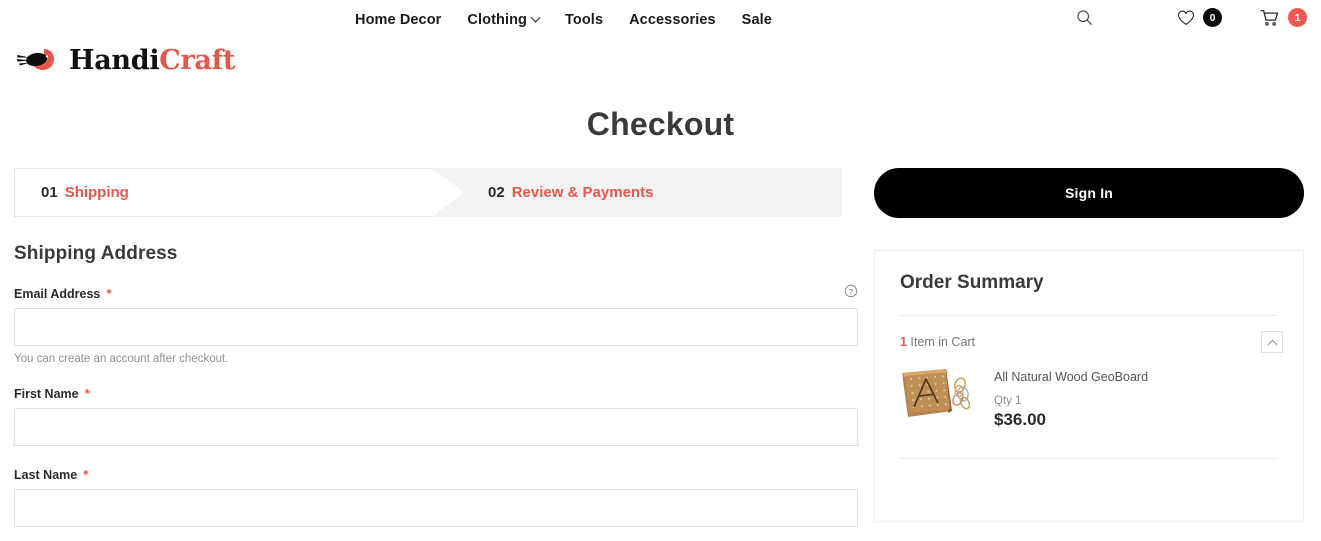 Image resolution: width=1321 pixels, height=541 pixels. What do you see at coordinates (1212, 17) in the screenshot?
I see `wishlist-count-badge: 0` at bounding box center [1212, 17].